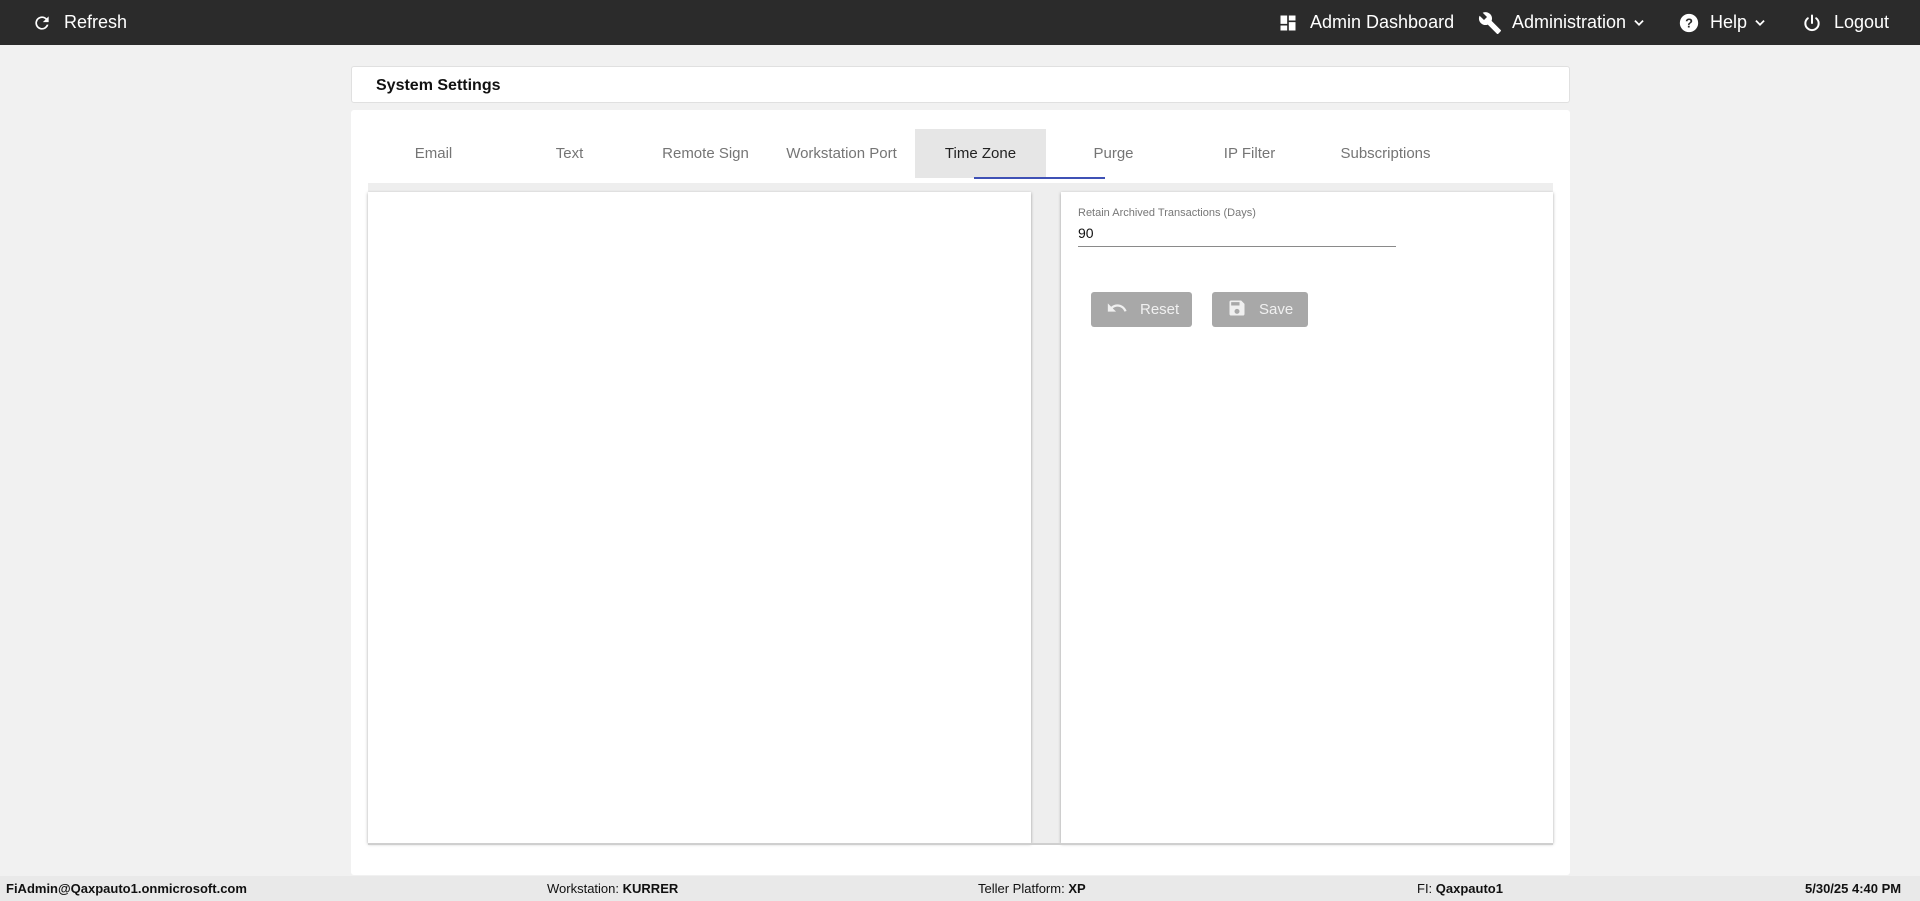 This screenshot has height=901, width=1920. I want to click on status-user: FiAdmin@Qaxpauto1.onmicrosoft.com, so click(126, 888).